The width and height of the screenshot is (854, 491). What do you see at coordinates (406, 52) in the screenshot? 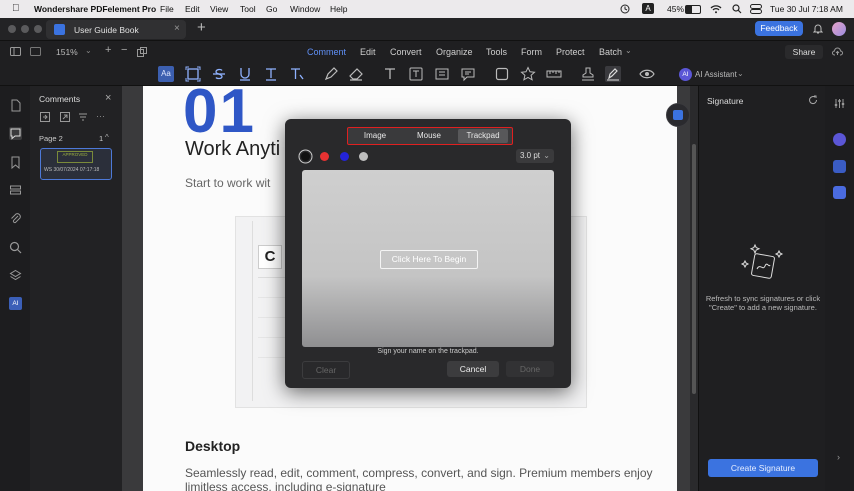
I see `tab-convert: Convert` at bounding box center [406, 52].